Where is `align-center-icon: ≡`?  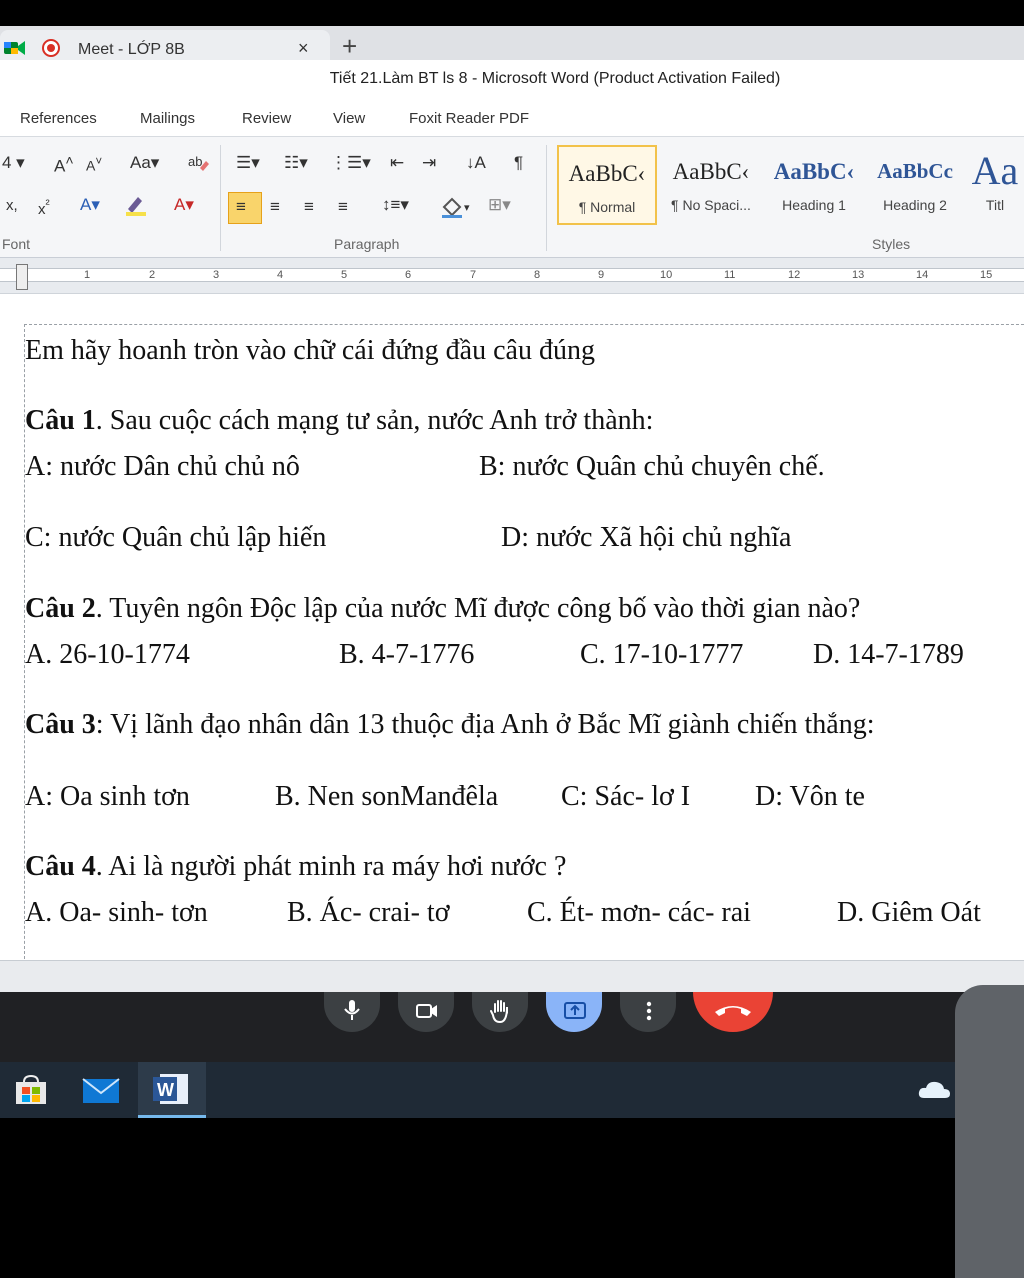
align-center-icon: ≡ is located at coordinates (275, 207).